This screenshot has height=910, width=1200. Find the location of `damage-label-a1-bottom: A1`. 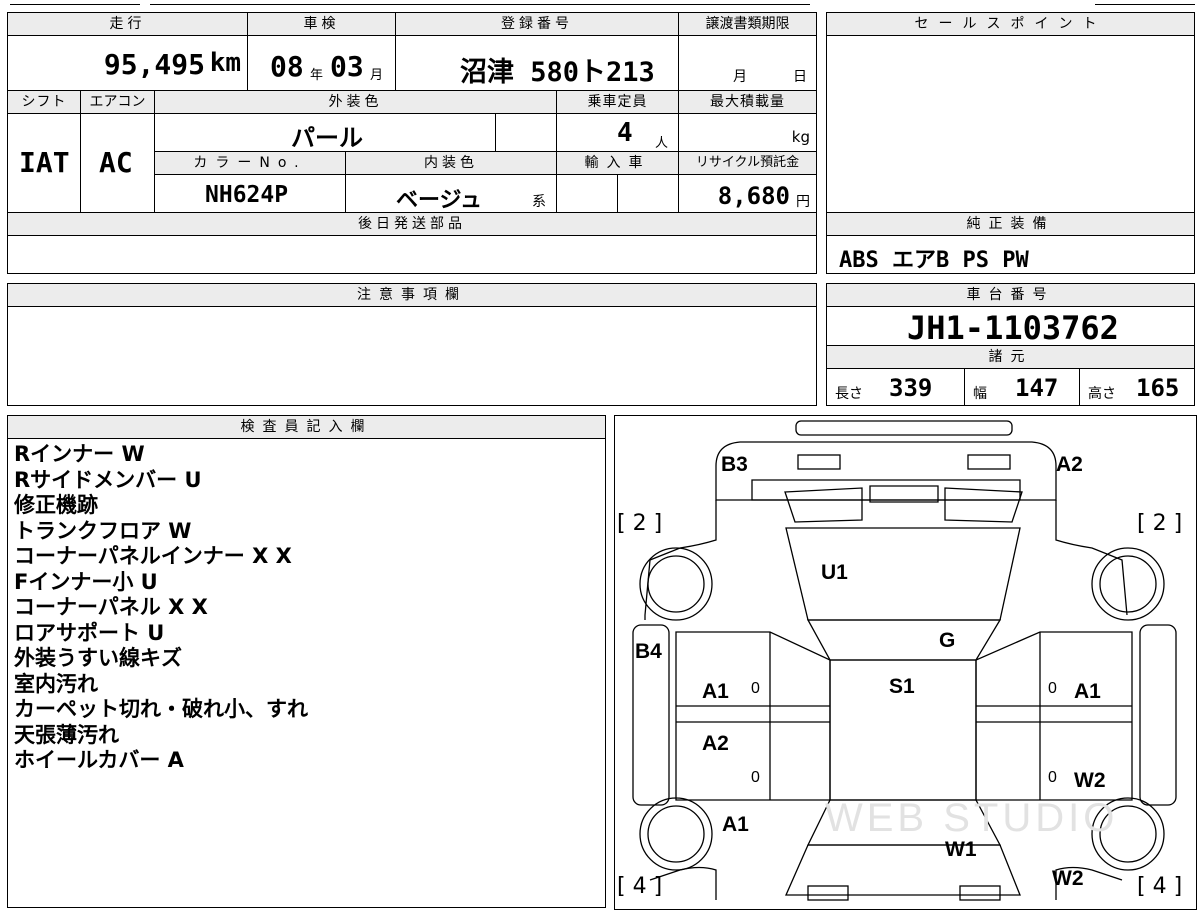

damage-label-a1-bottom: A1 is located at coordinates (735, 824).